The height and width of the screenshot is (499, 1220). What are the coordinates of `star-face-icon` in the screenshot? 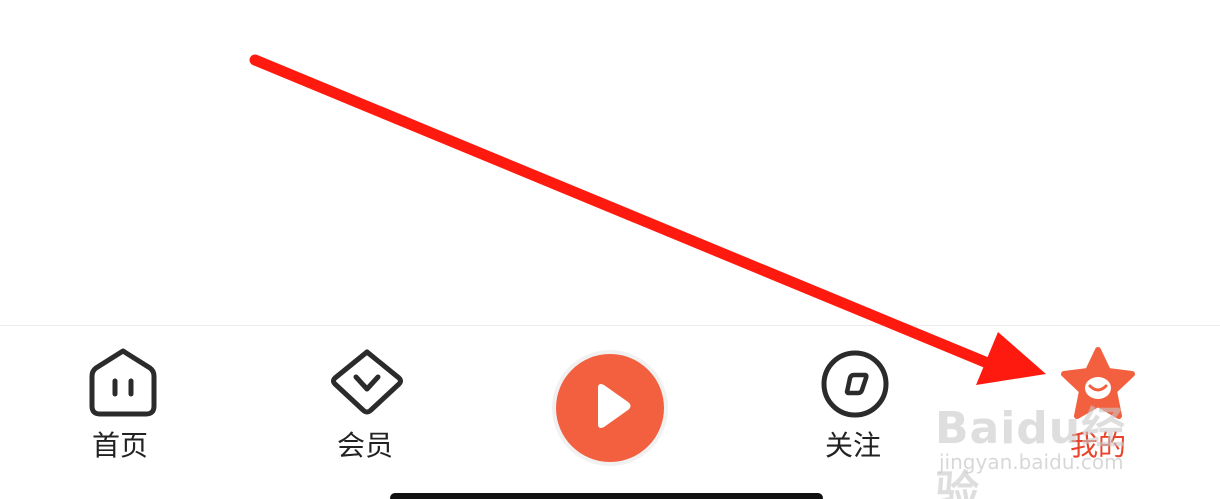 It's located at (1098, 387).